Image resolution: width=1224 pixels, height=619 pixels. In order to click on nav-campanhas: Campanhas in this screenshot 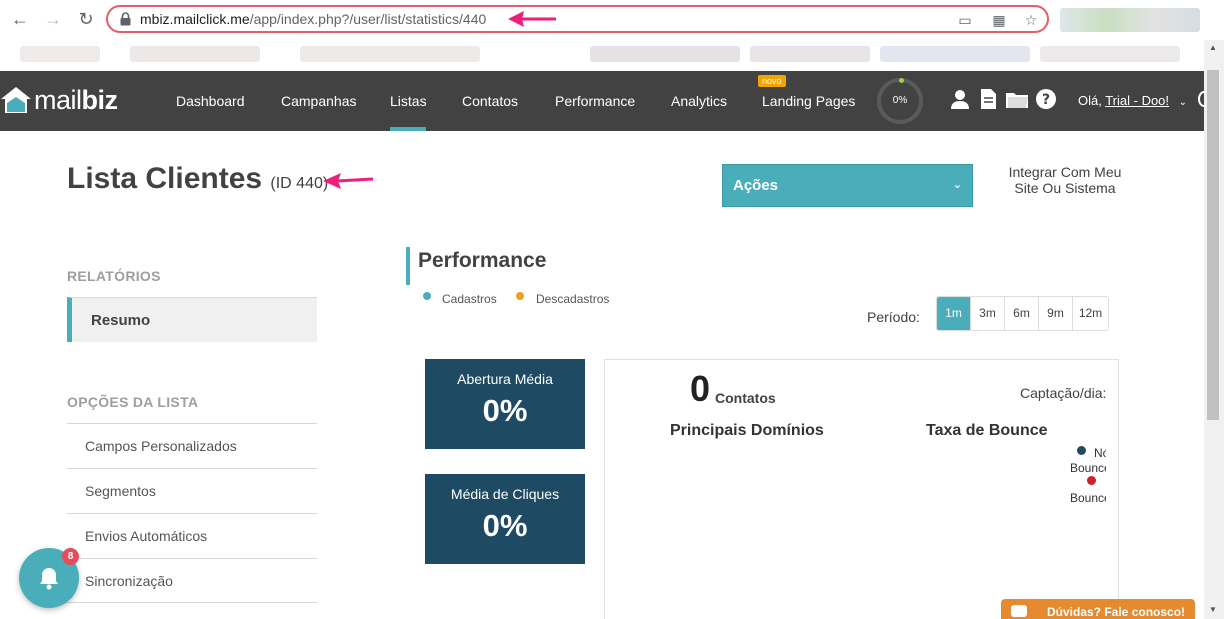, I will do `click(319, 101)`.